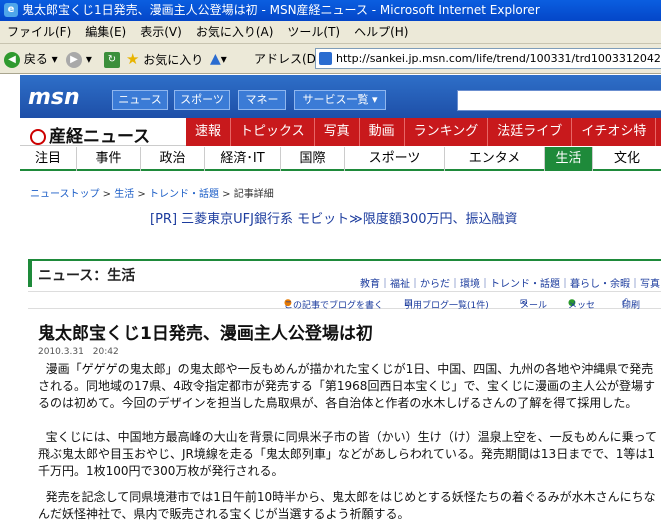 Image resolution: width=661 pixels, height=527 pixels. I want to click on section-title: ニュース：生活, so click(87, 276).